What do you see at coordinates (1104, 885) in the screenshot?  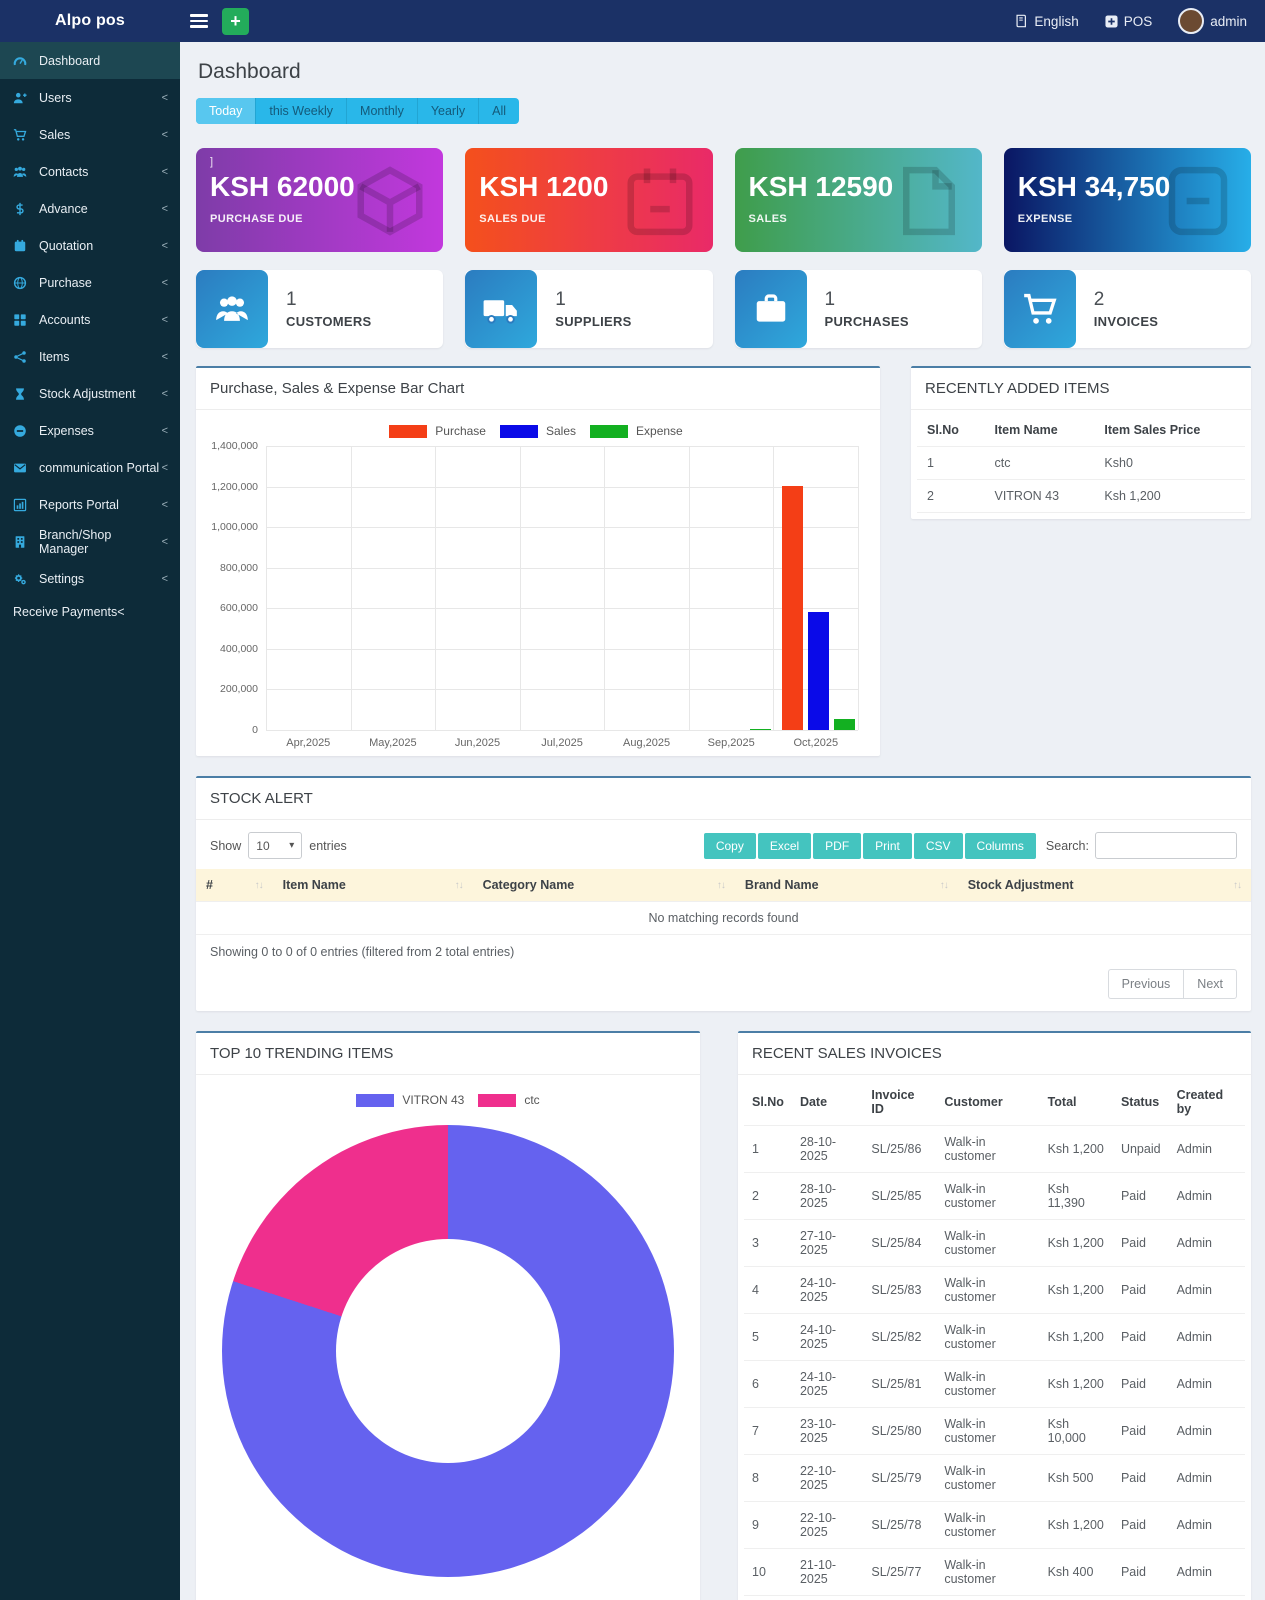 I see `sortable-column-header: Stock Adjustment ↑↓` at bounding box center [1104, 885].